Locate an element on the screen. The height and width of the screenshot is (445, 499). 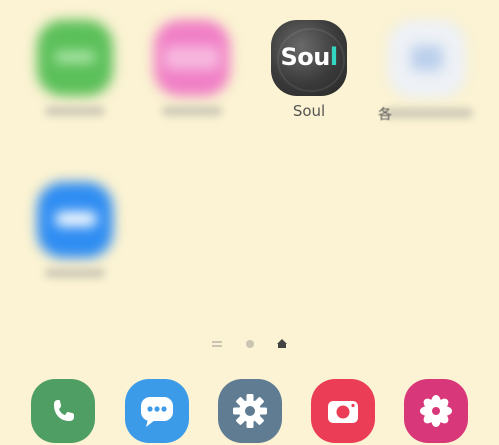
page-indicator-menu-icon is located at coordinates (217, 343).